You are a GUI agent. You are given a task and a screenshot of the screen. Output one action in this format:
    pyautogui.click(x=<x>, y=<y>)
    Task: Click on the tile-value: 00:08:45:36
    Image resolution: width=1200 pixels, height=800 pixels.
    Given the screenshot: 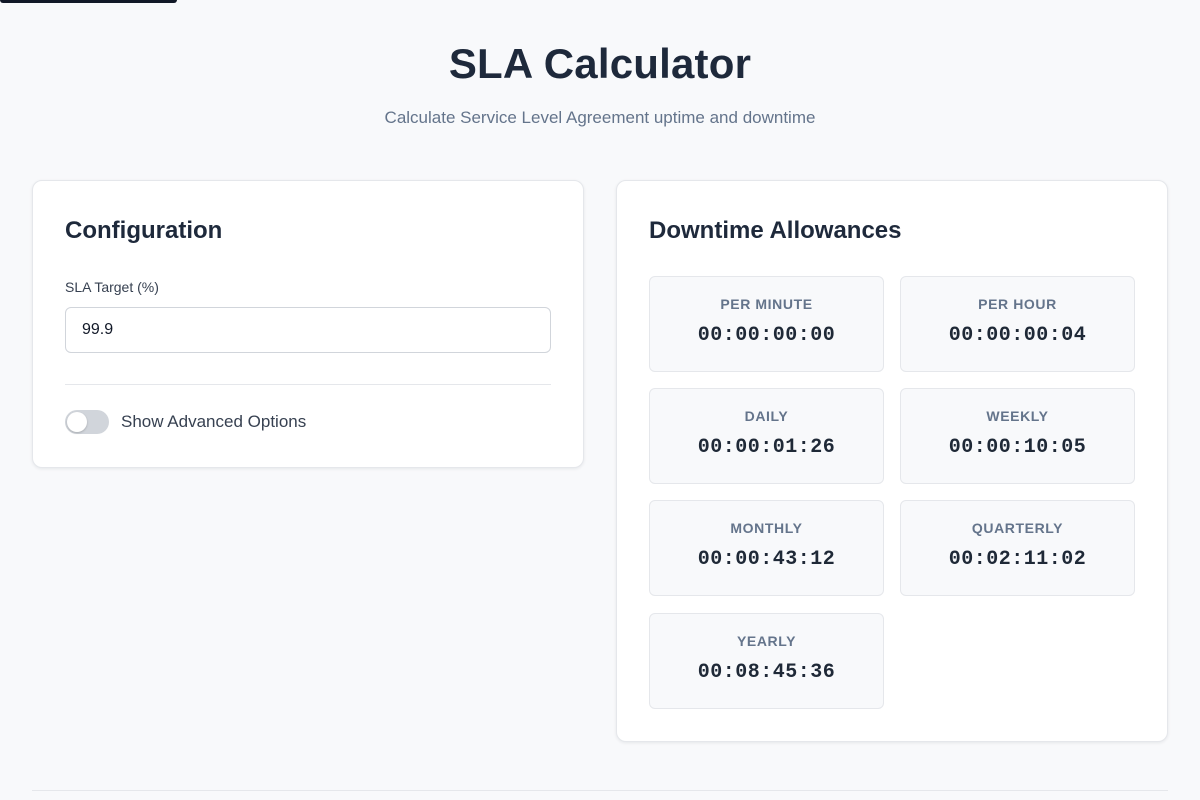 What is the action you would take?
    pyautogui.click(x=766, y=672)
    